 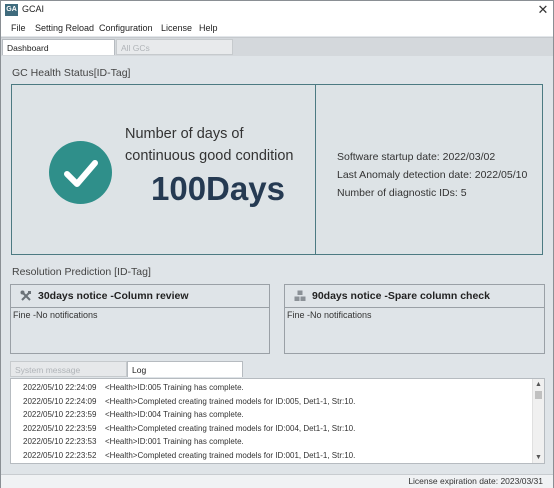 I want to click on log-scrollbar: ▲ ▼, so click(x=538, y=421).